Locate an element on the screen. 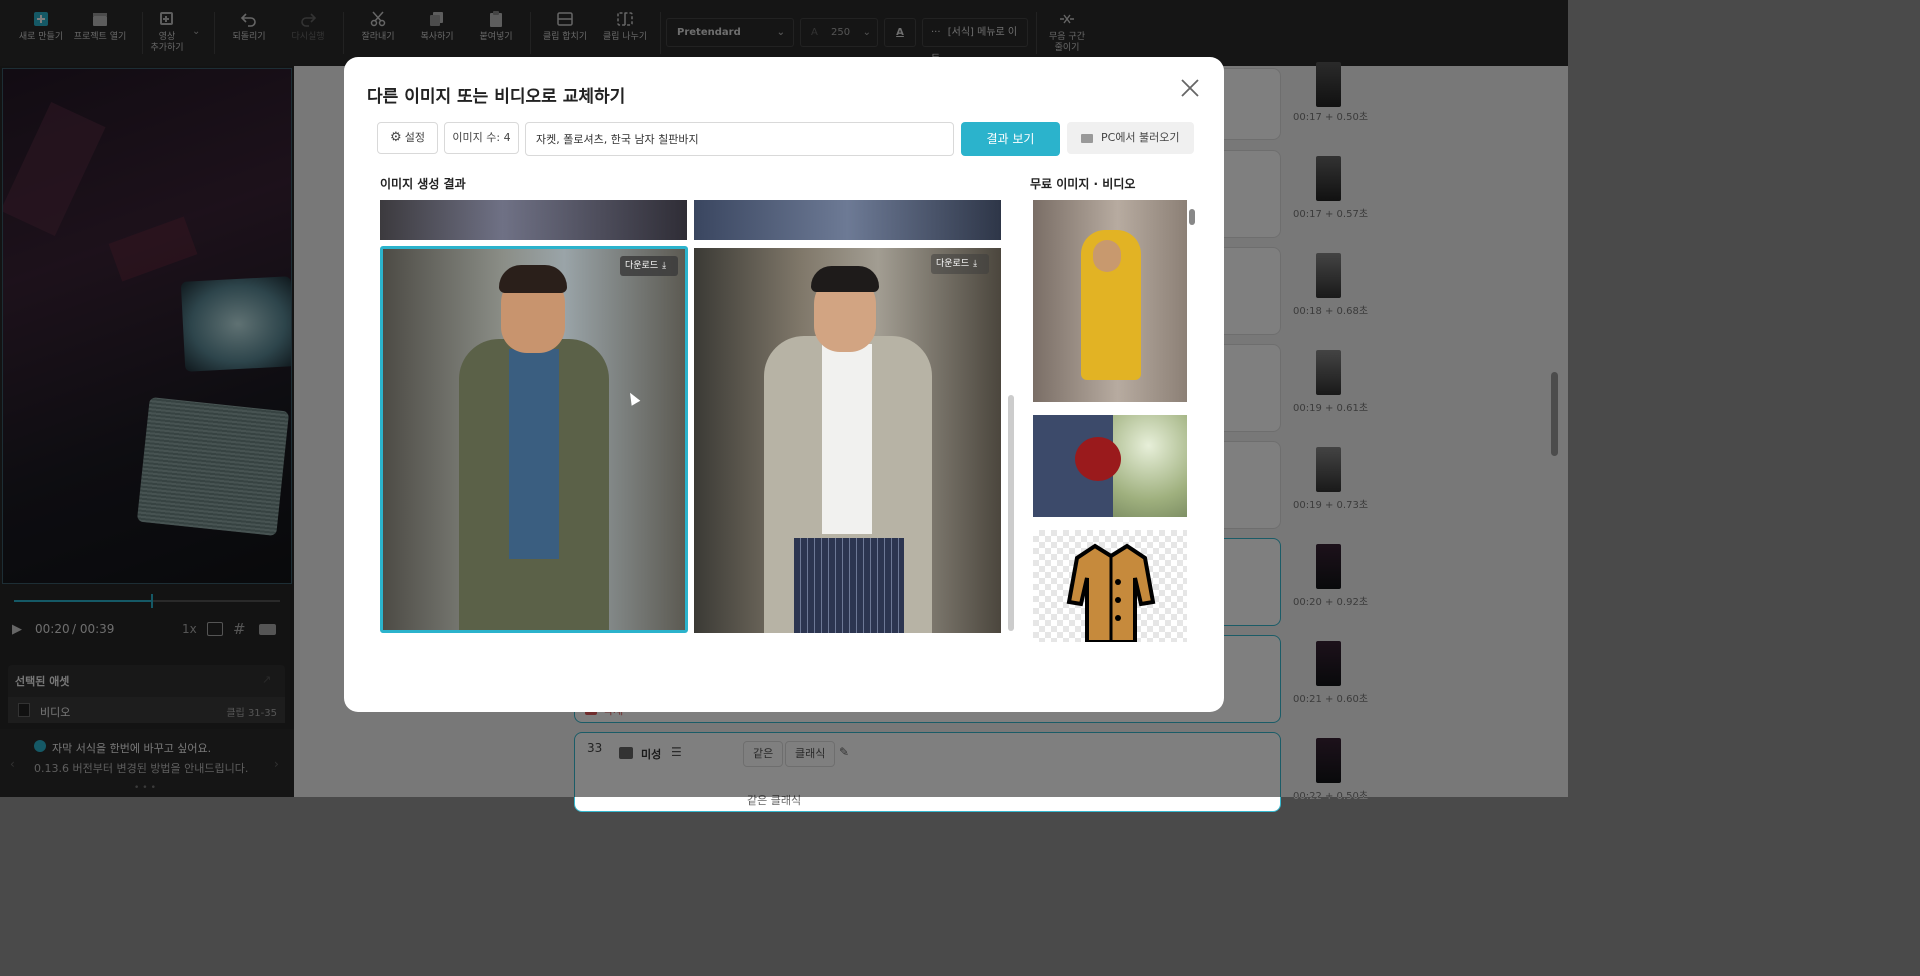 This screenshot has width=1920, height=976. results-section-title: 이미지 생성 결과 is located at coordinates (423, 184).